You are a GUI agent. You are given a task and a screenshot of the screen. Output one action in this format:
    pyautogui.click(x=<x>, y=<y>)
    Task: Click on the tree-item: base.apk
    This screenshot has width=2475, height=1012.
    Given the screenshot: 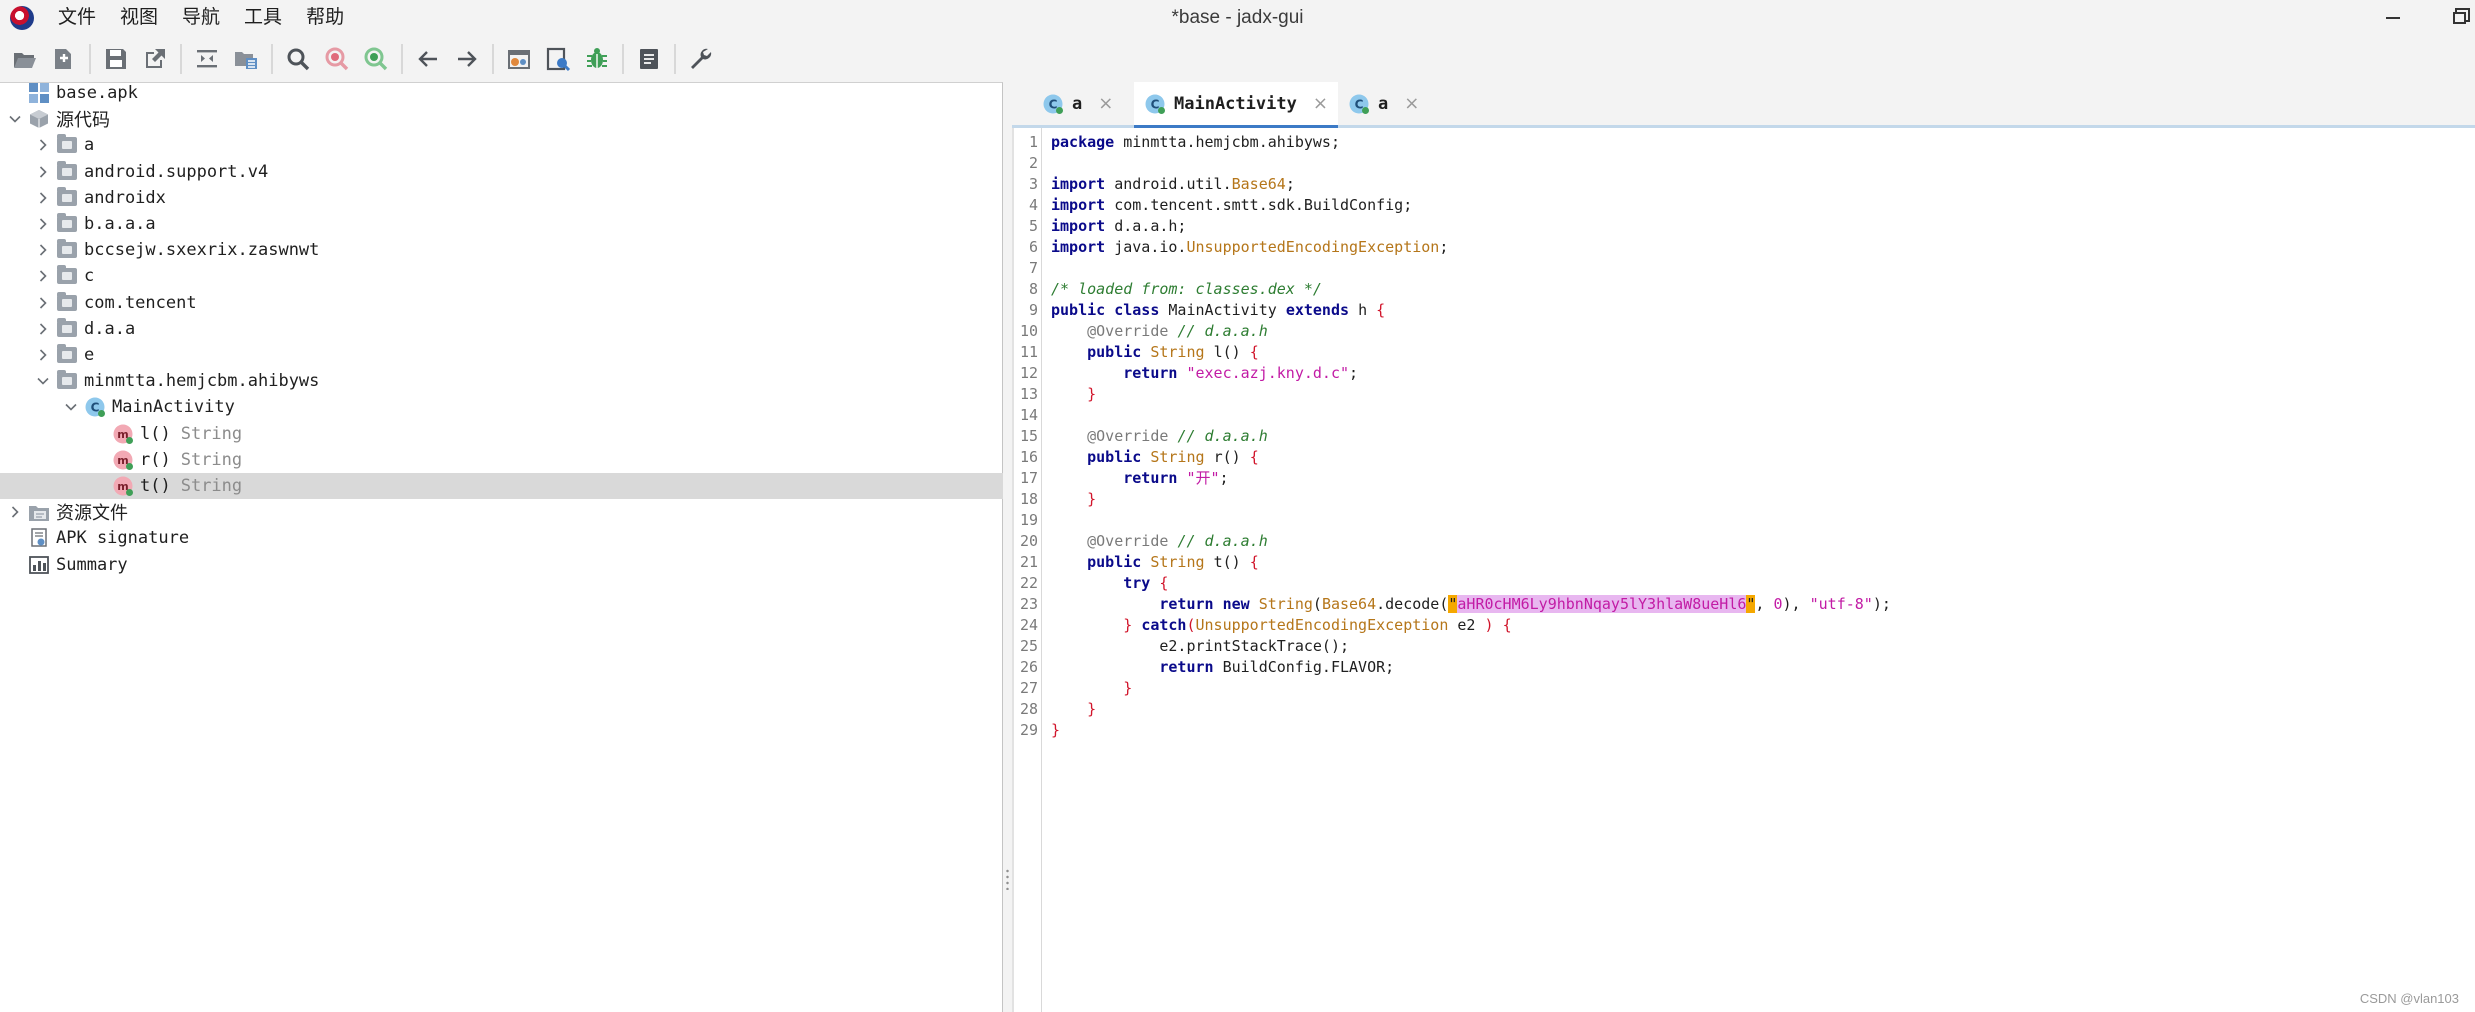 What is the action you would take?
    pyautogui.click(x=501, y=93)
    